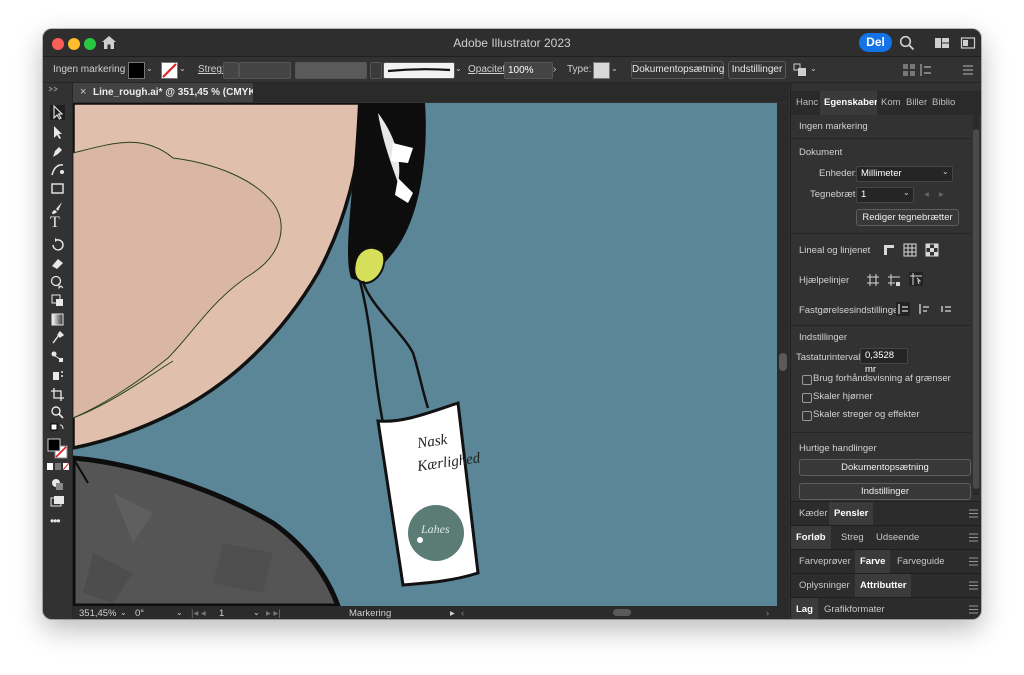  I want to click on collapse-icon, so click(57, 89).